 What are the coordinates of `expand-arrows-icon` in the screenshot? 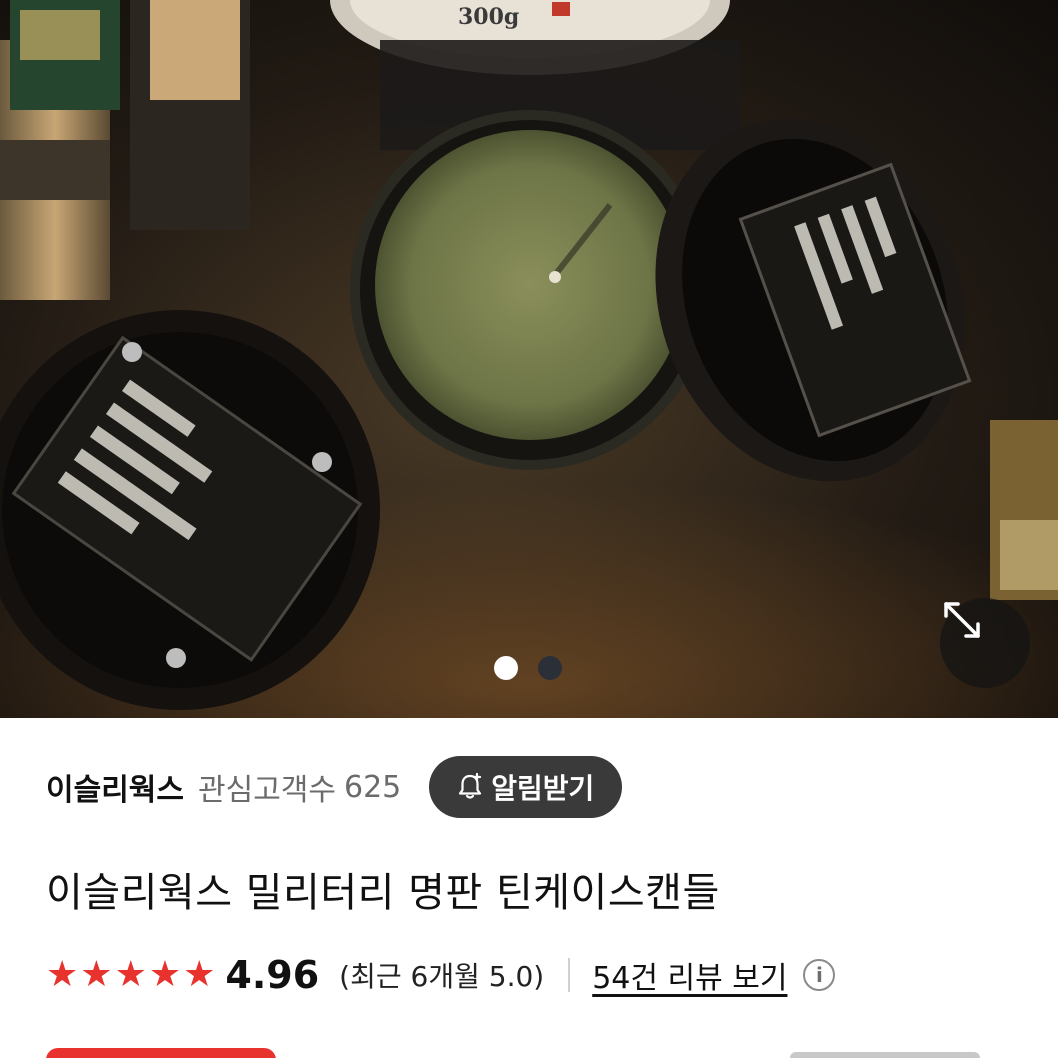 It's located at (962, 620).